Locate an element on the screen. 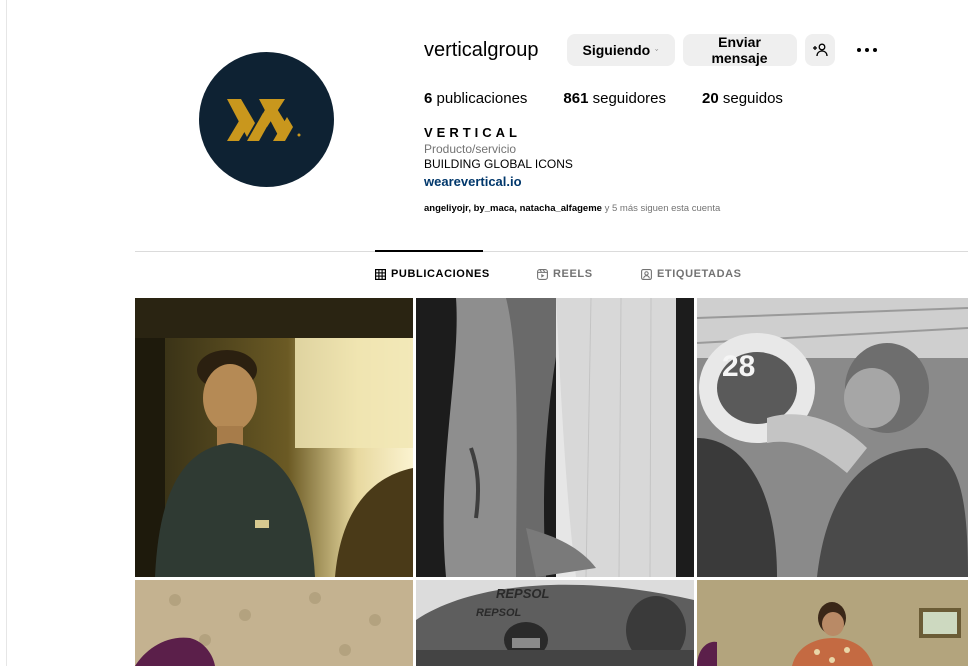 The width and height of the screenshot is (968, 666). username: verticalgroup is located at coordinates (481, 49).